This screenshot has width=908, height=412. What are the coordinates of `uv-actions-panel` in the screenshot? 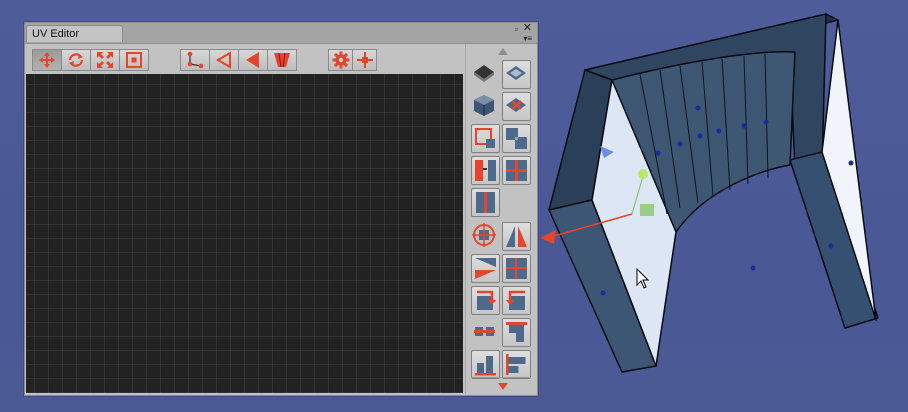 It's located at (500, 219).